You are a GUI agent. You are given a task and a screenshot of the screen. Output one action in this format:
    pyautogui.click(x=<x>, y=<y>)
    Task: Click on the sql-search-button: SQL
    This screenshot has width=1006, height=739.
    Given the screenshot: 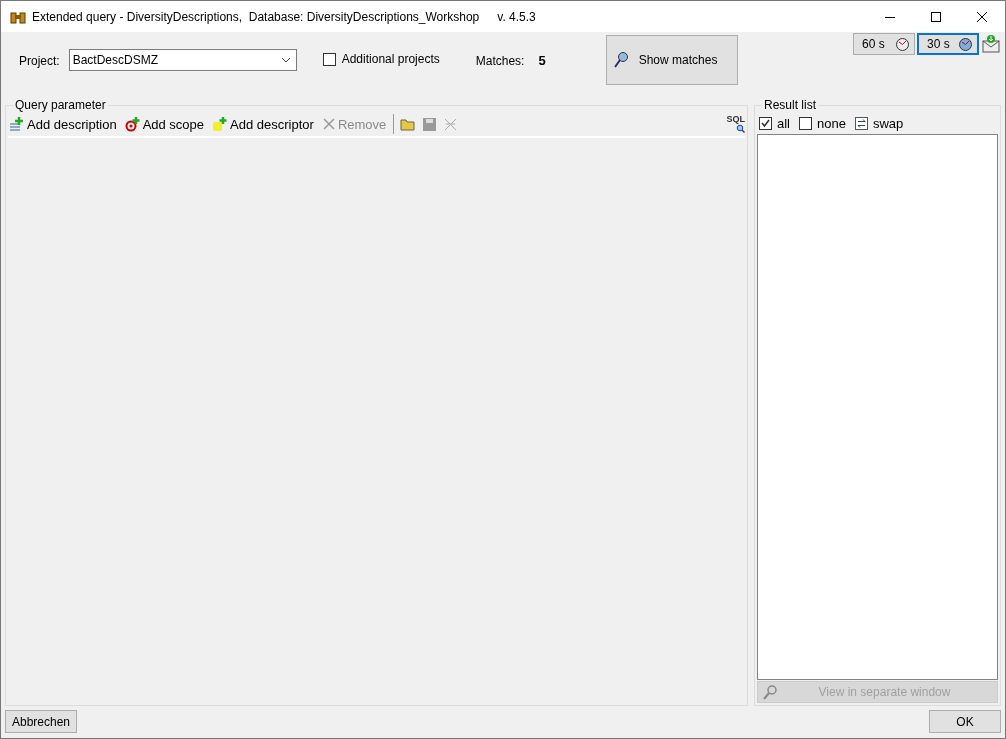 What is the action you would take?
    pyautogui.click(x=735, y=124)
    